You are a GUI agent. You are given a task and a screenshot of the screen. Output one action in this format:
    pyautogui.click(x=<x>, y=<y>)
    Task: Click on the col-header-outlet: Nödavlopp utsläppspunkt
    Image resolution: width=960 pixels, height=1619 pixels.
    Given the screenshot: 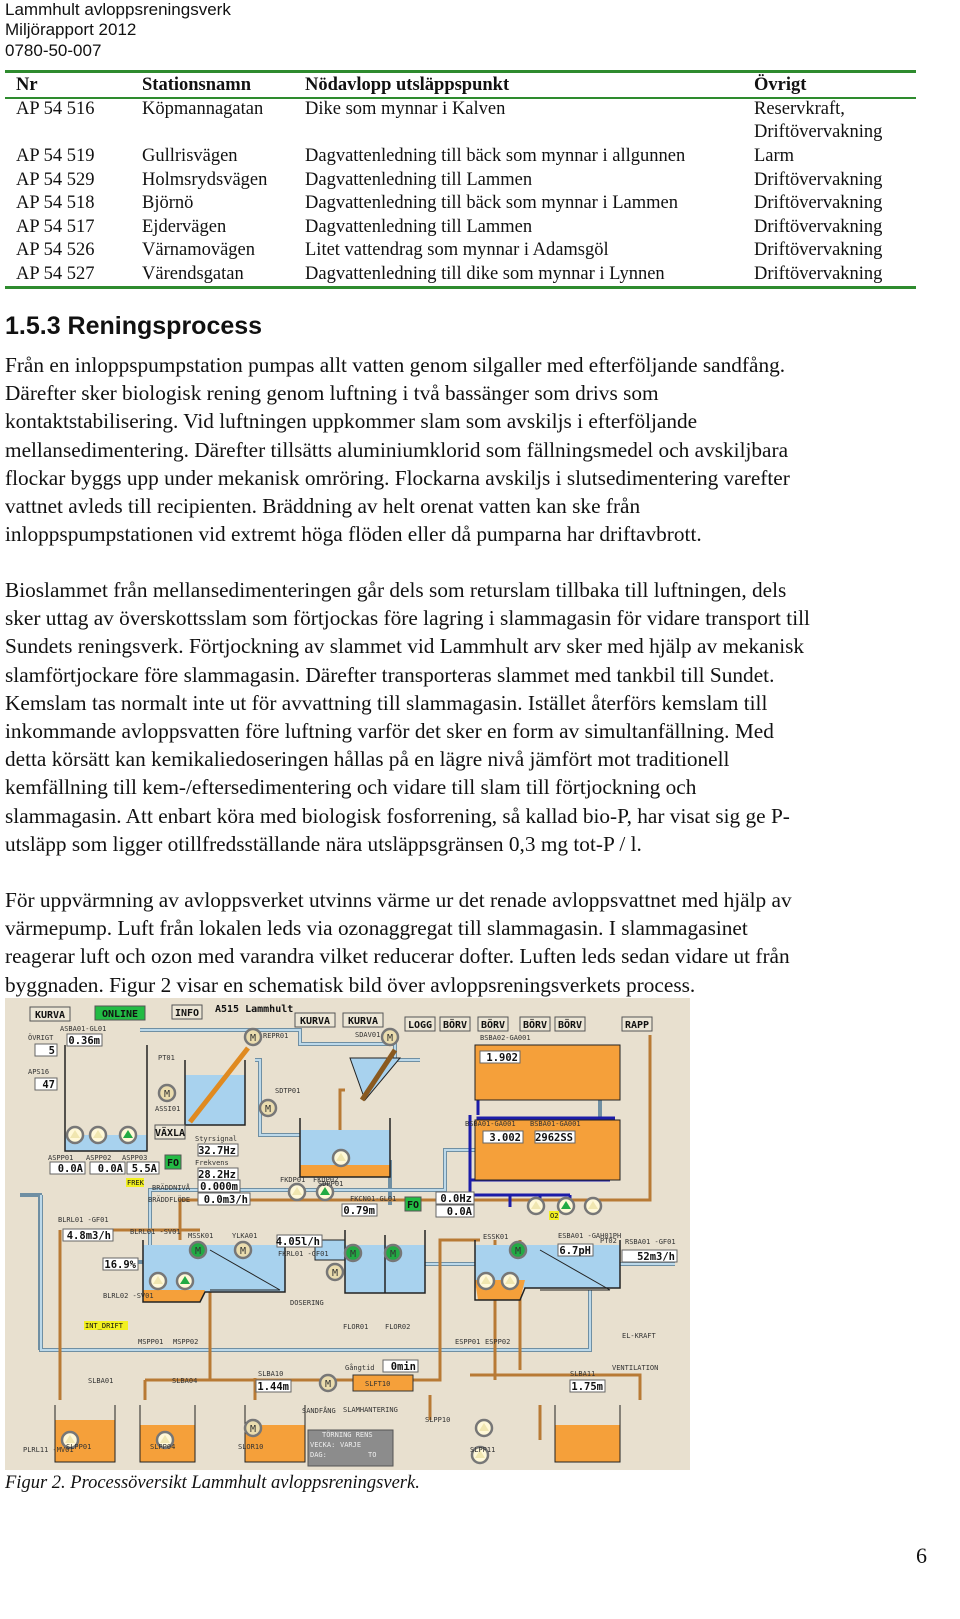 What is the action you would take?
    pyautogui.click(x=407, y=85)
    